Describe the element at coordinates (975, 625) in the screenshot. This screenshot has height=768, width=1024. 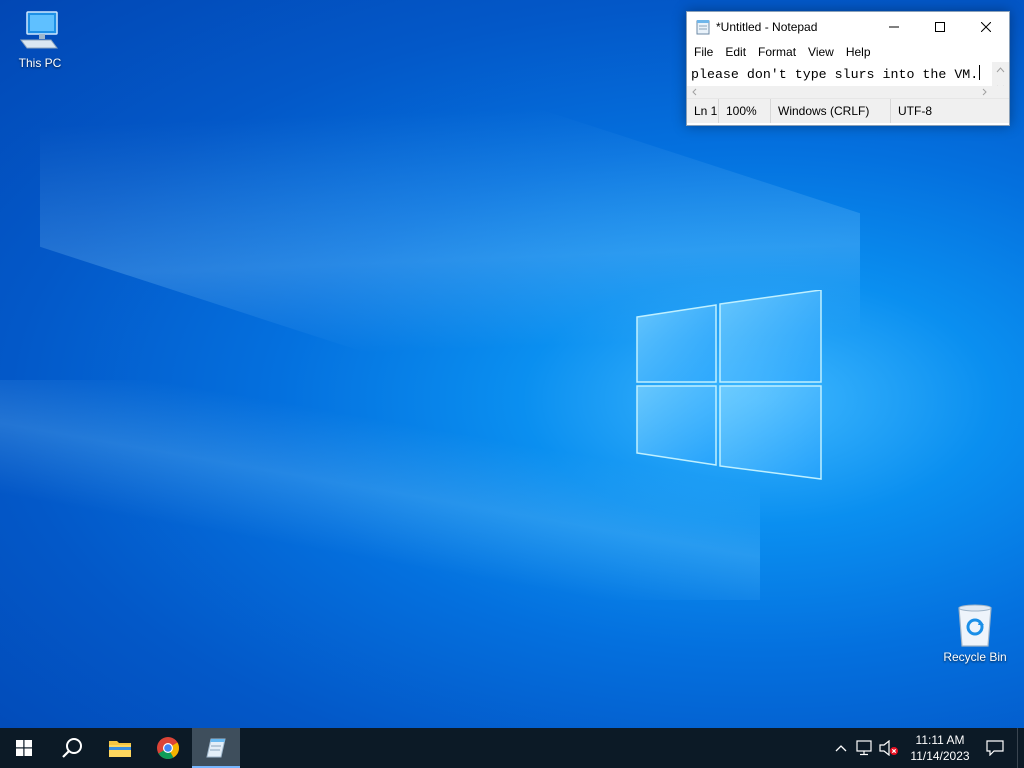
I see `recycle-bin-icon` at that location.